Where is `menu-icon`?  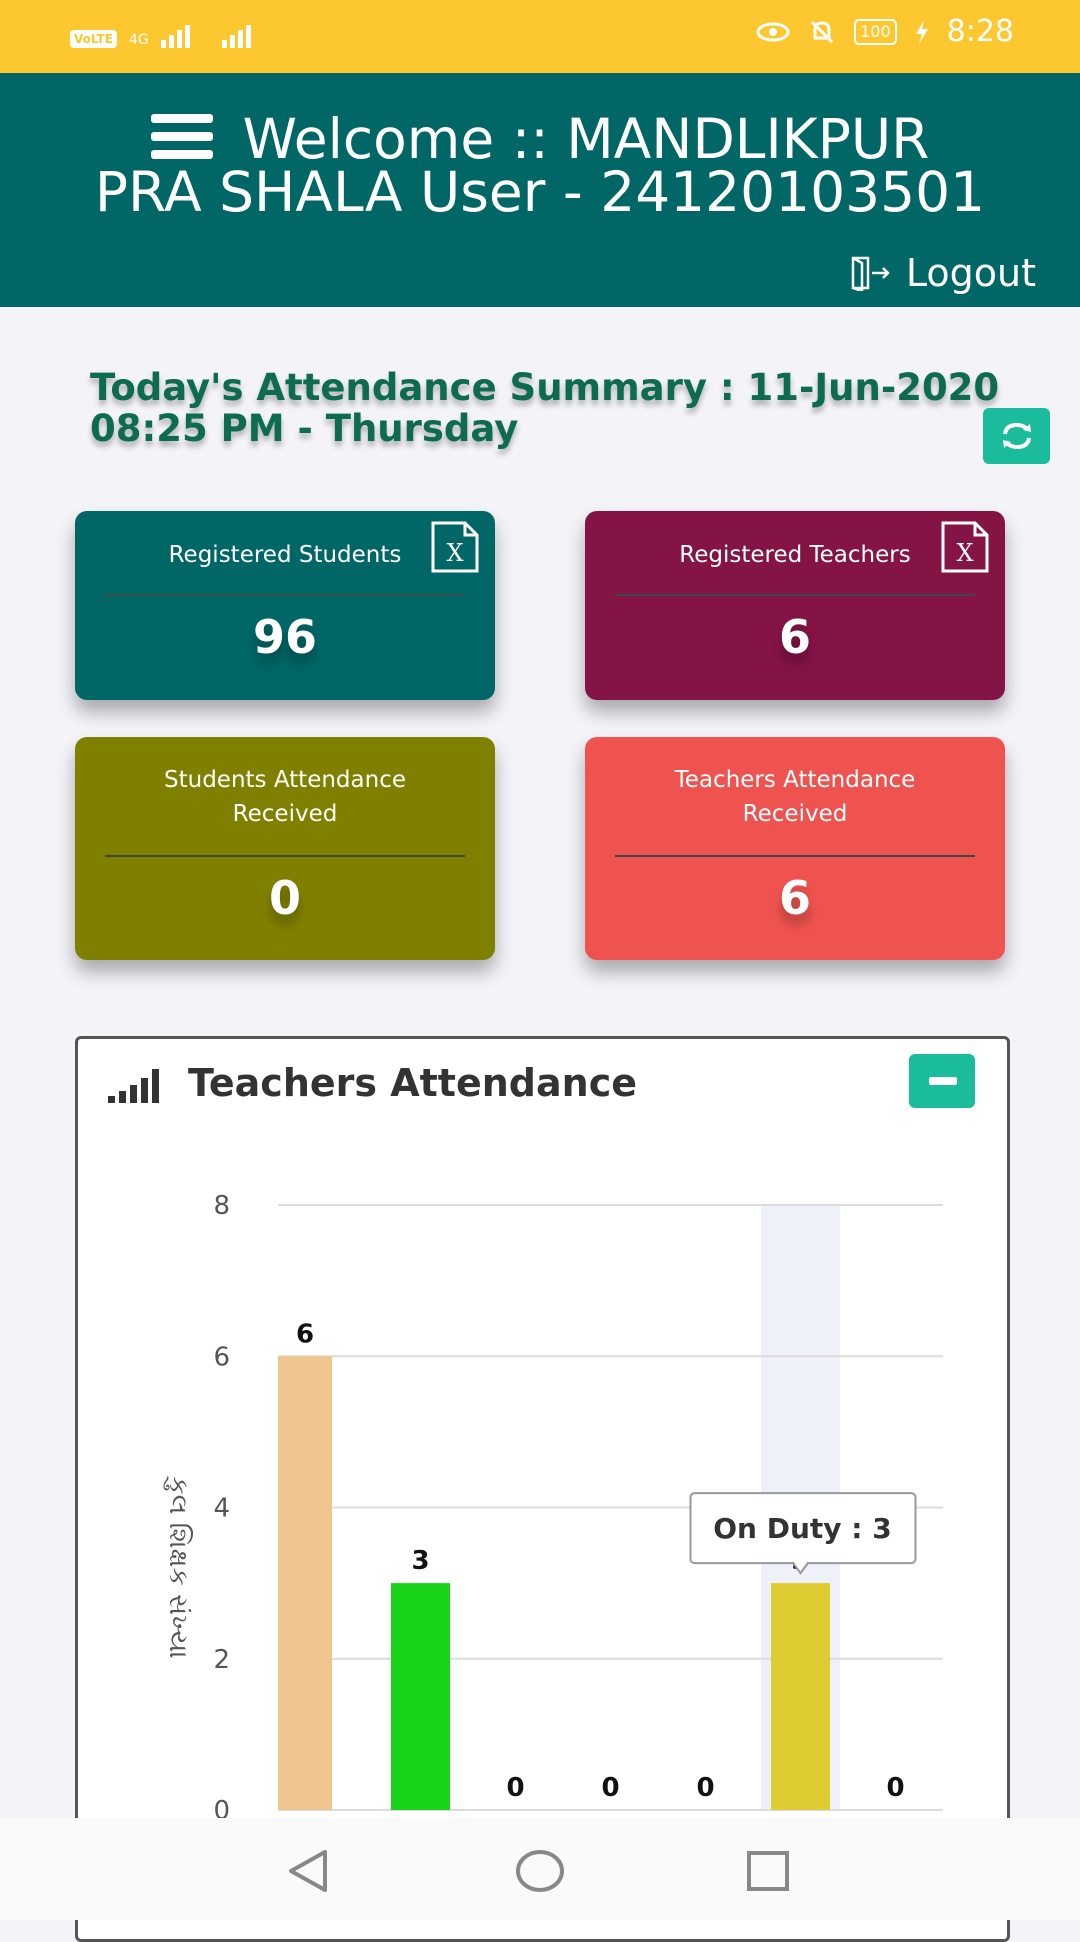 menu-icon is located at coordinates (181, 136).